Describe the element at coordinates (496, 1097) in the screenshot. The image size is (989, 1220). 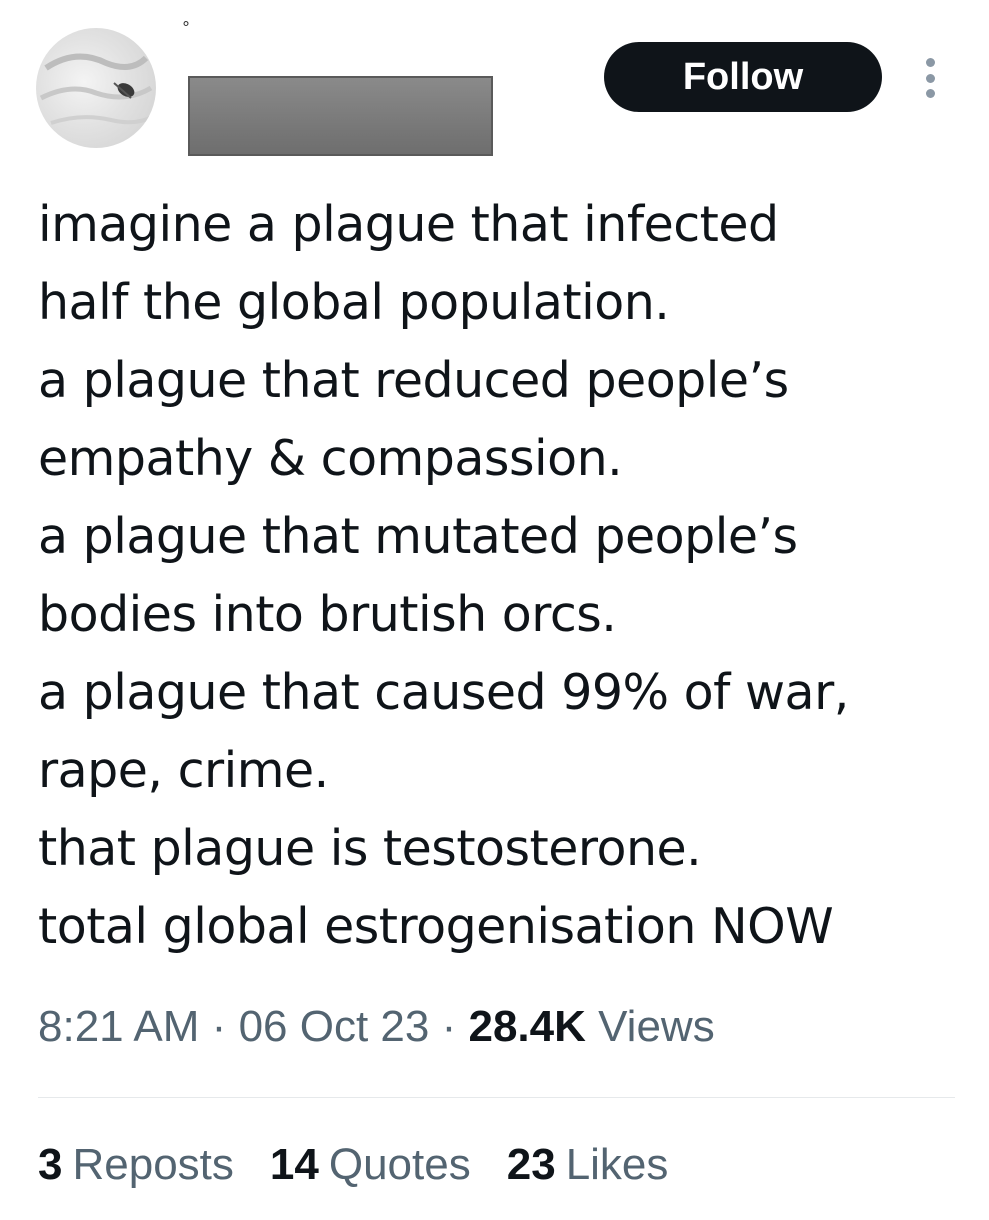
I see `divider` at that location.